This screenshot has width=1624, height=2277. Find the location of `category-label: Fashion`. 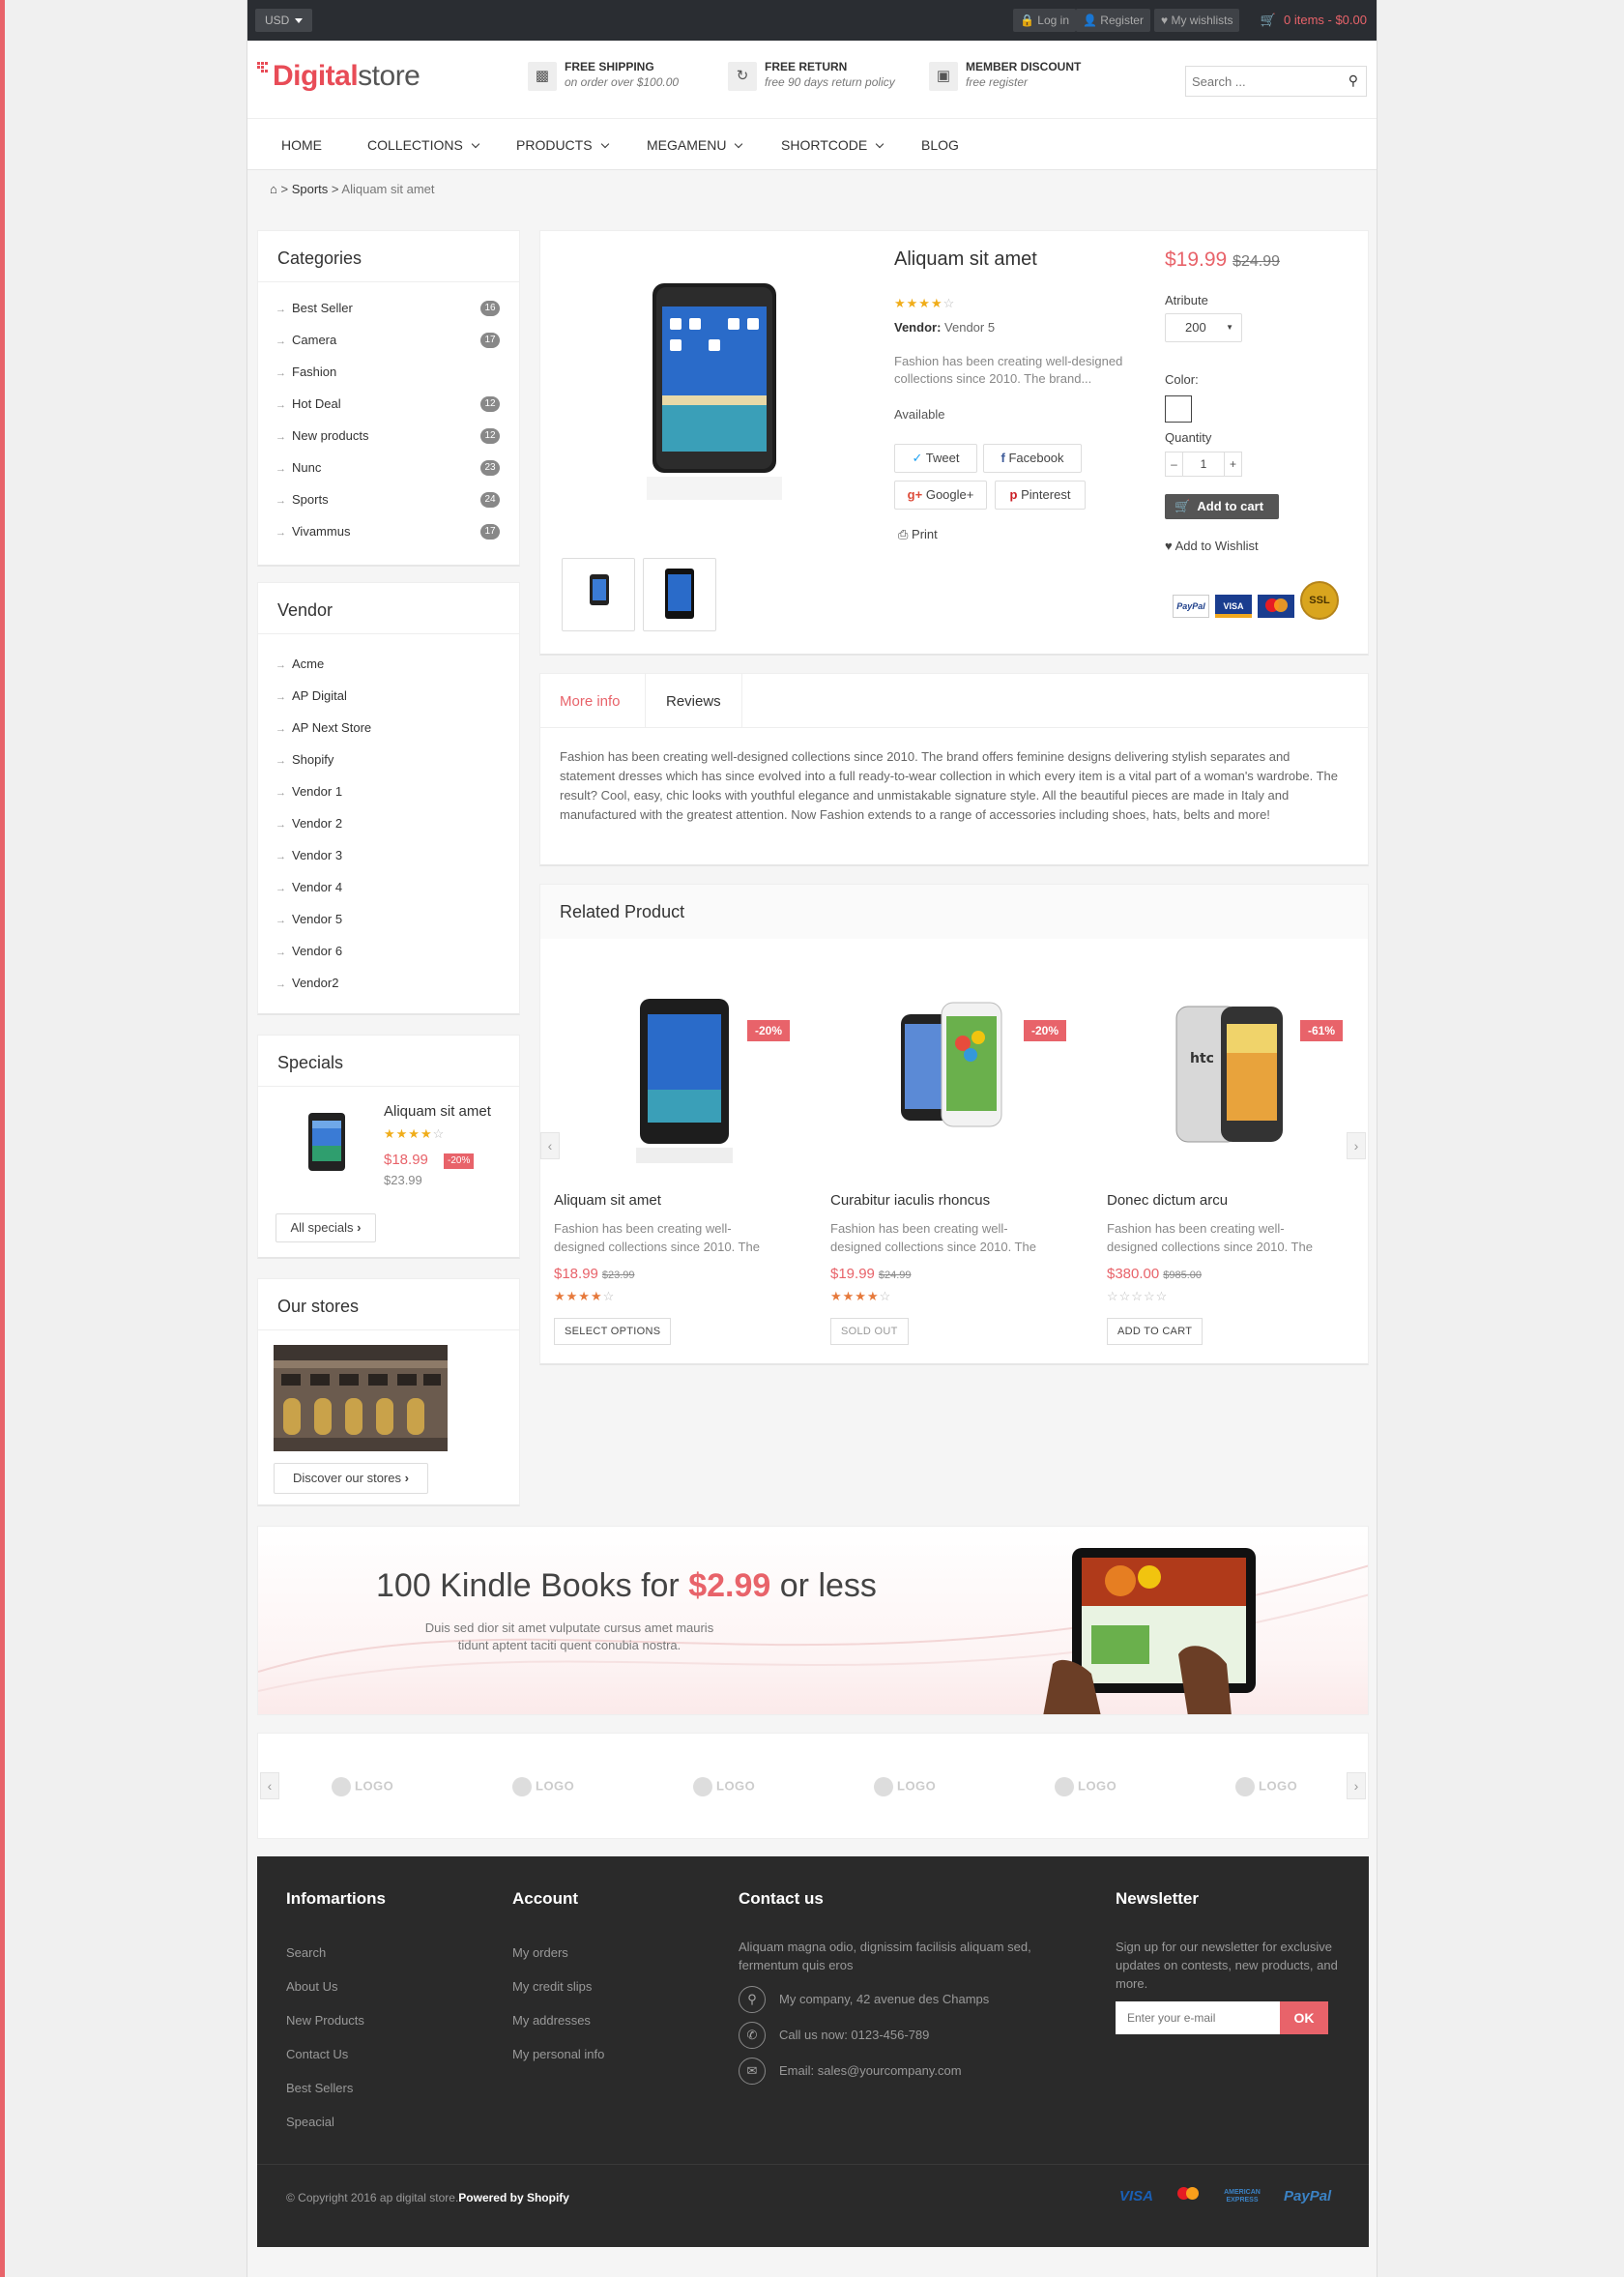

category-label: Fashion is located at coordinates (314, 372).